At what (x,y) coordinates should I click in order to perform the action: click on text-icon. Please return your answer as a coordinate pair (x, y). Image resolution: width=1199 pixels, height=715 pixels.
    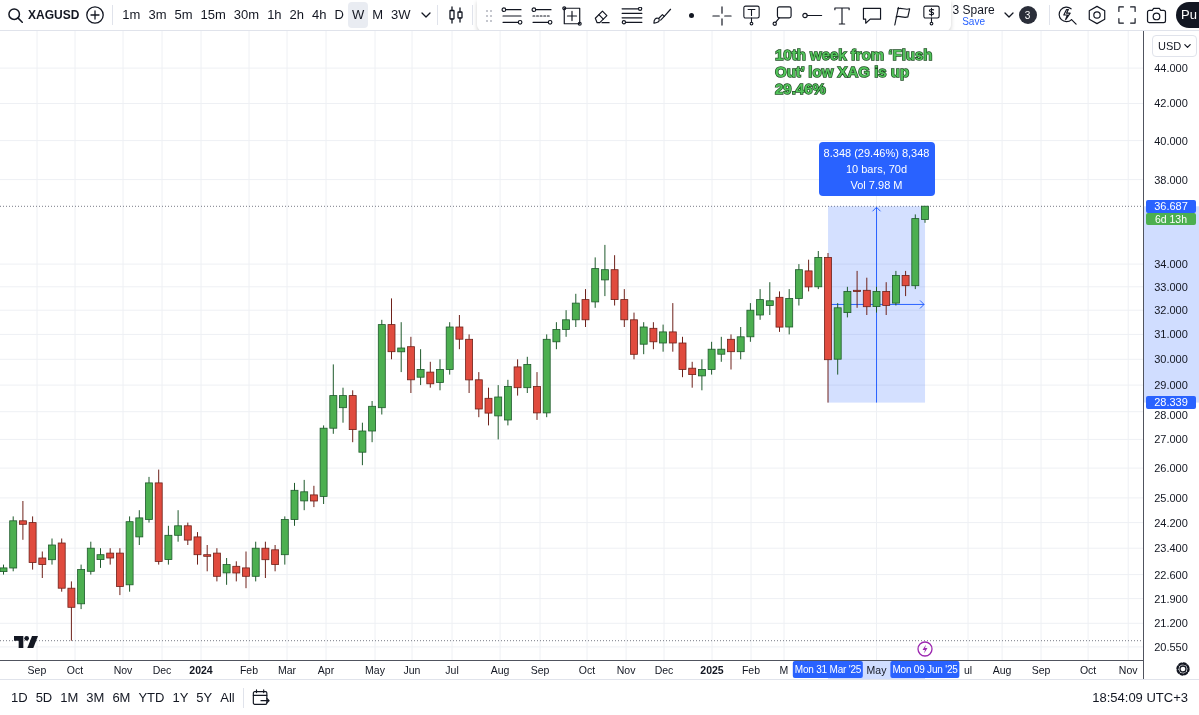
    Looking at the image, I should click on (841, 15).